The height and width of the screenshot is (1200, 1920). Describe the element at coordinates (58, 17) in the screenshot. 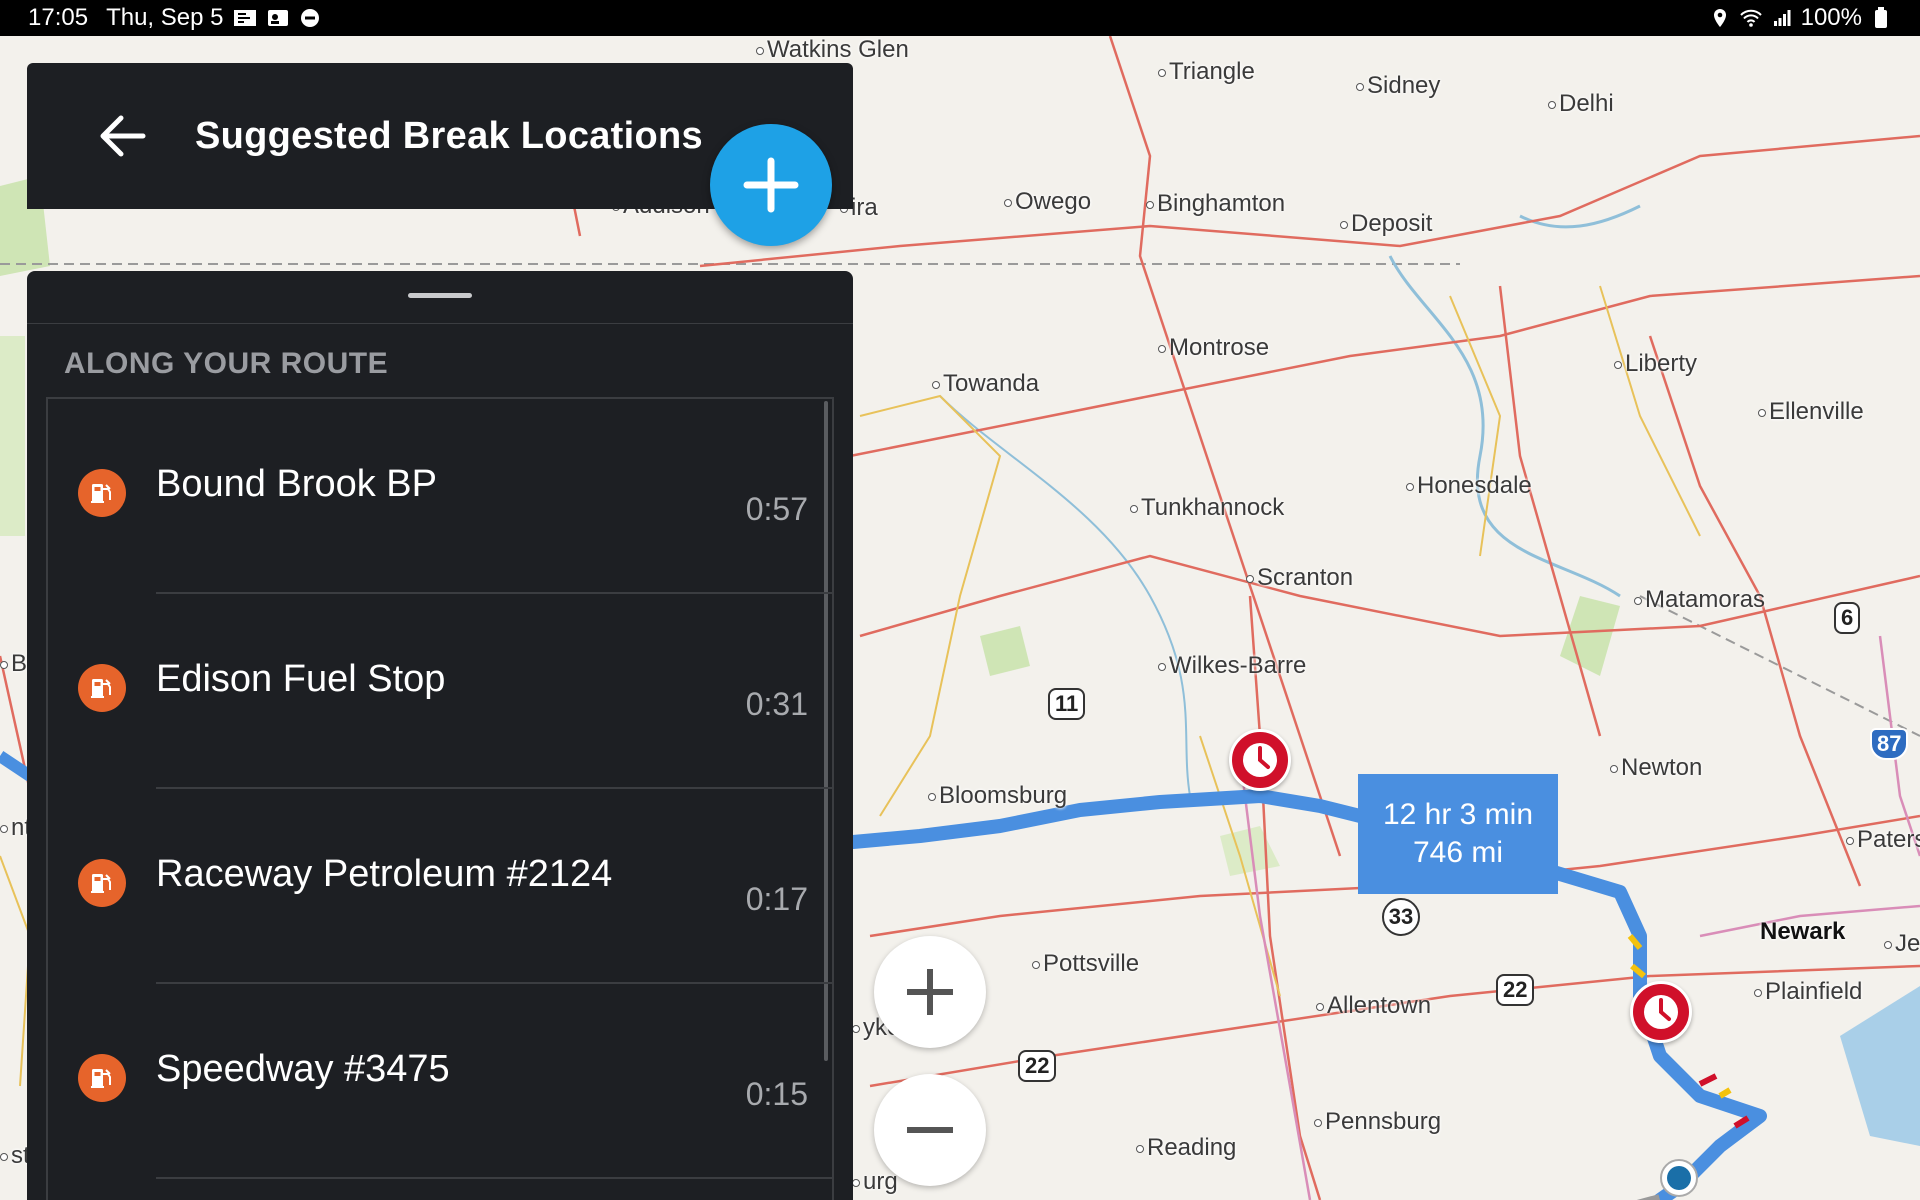

I see `status-time: 17:05` at that location.